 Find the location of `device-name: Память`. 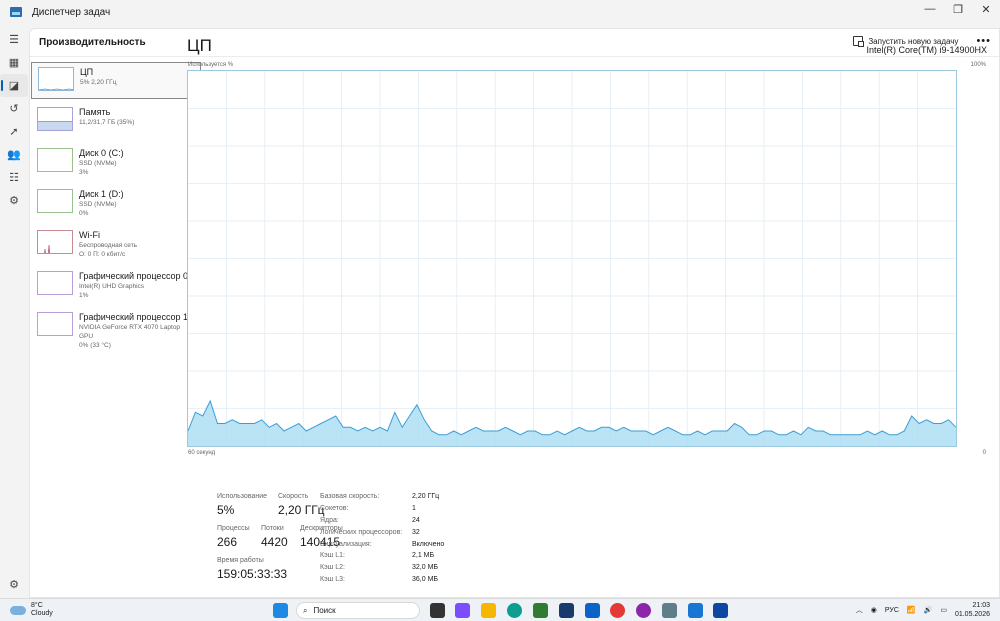

device-name: Память is located at coordinates (95, 112).